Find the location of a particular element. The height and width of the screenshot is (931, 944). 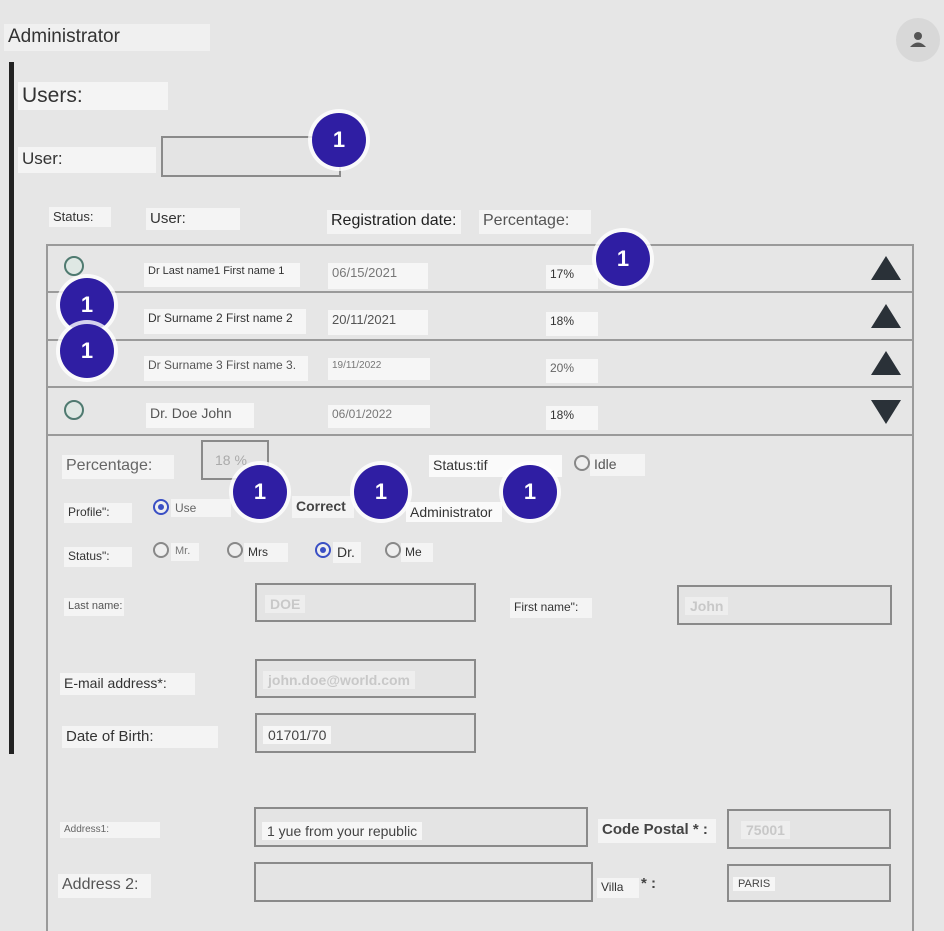

last-name-field: DOE is located at coordinates (365, 602).